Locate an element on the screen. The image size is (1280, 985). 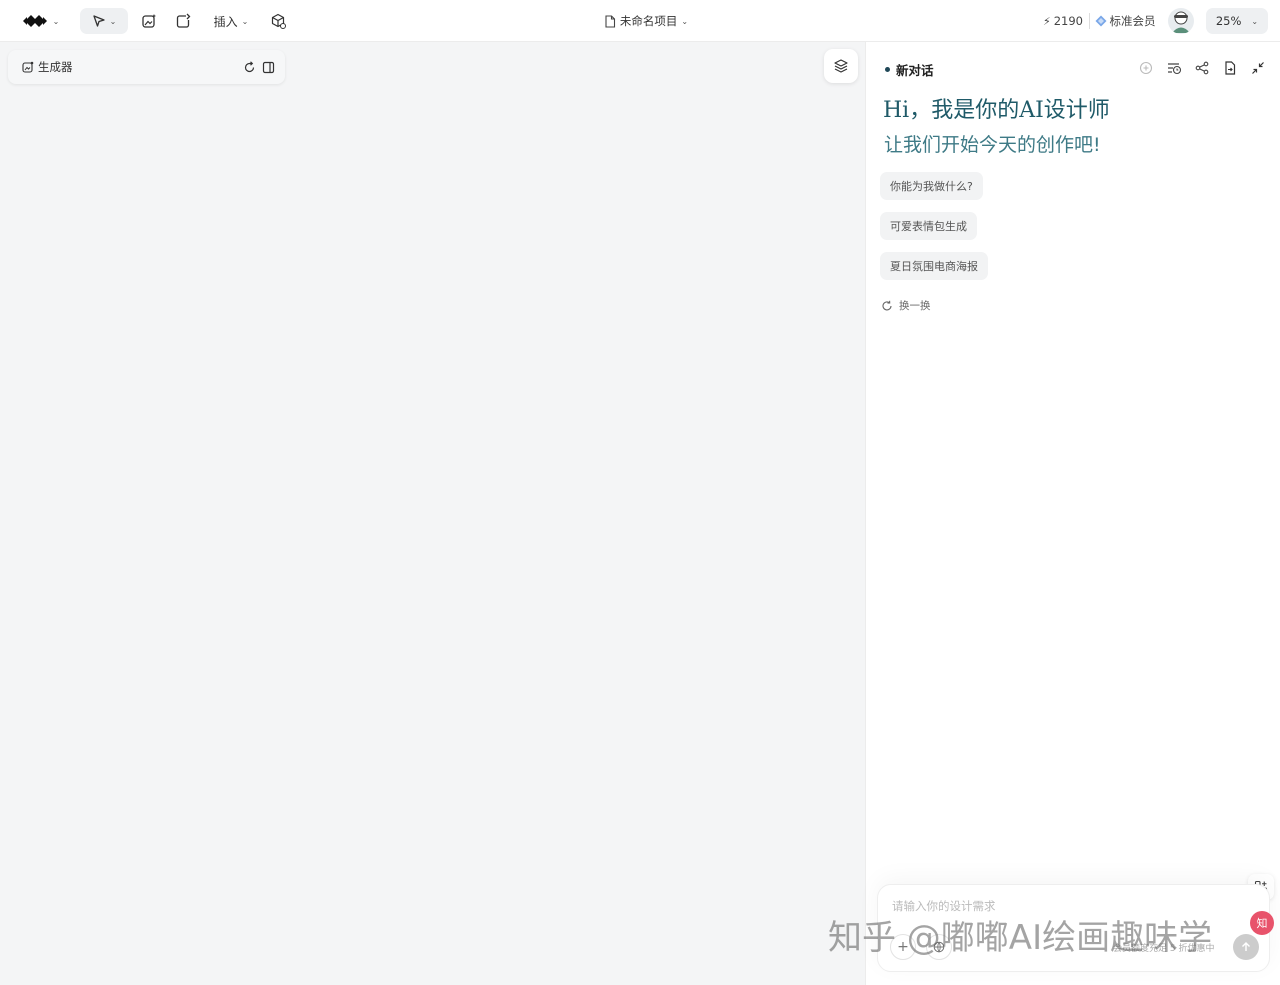
lightning-icon: ⚡ is located at coordinates (1046, 21).